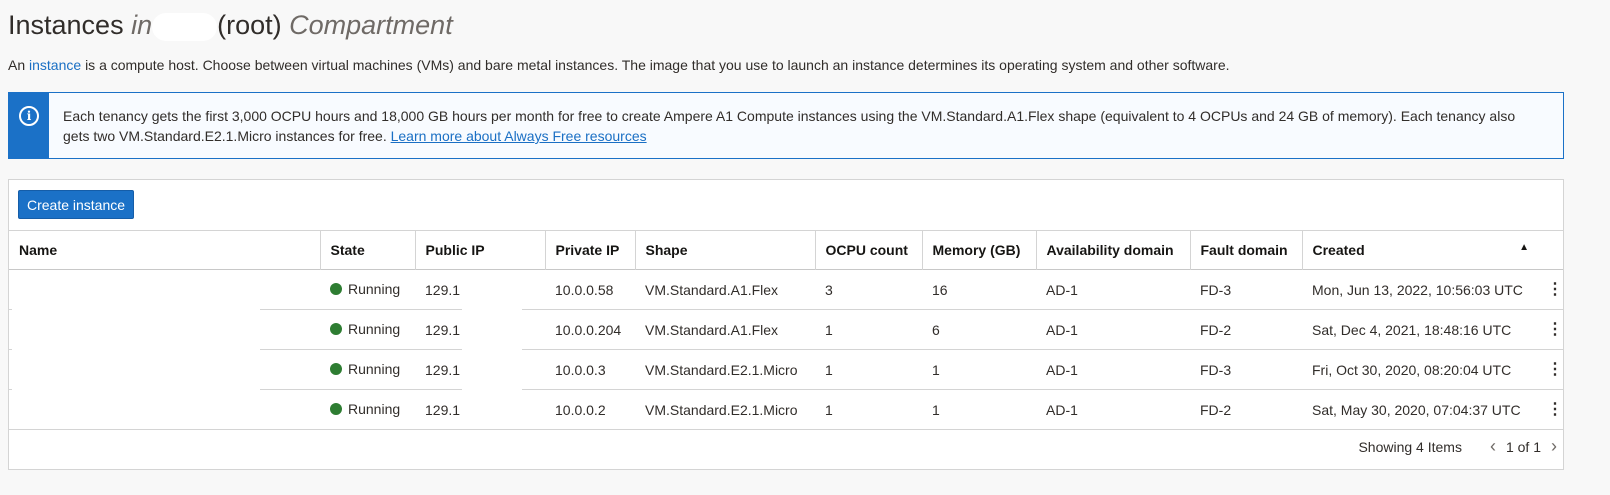 The image size is (1610, 495). I want to click on redaction-names, so click(136, 349).